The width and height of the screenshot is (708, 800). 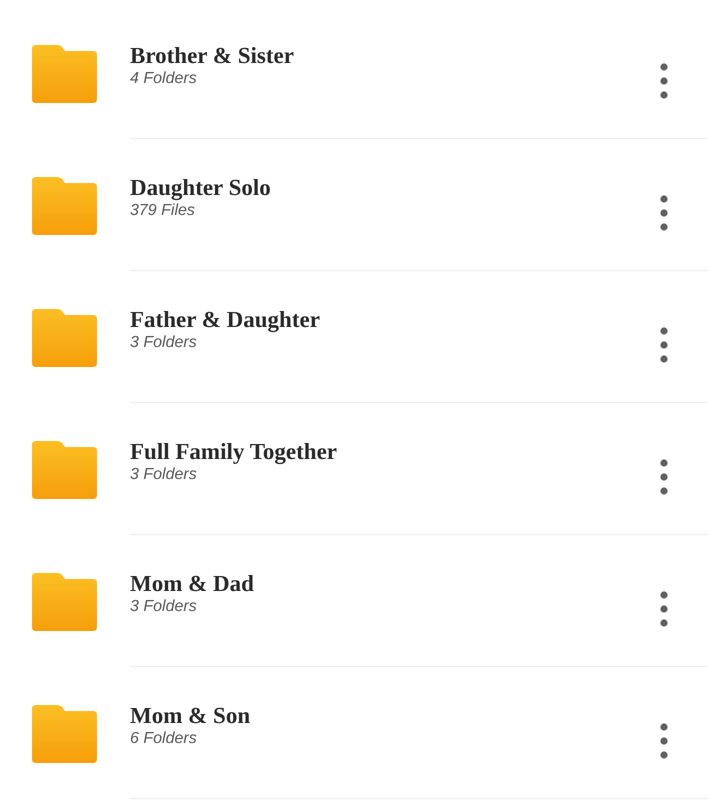 I want to click on folder-name: Daughter Solo, so click(x=200, y=187).